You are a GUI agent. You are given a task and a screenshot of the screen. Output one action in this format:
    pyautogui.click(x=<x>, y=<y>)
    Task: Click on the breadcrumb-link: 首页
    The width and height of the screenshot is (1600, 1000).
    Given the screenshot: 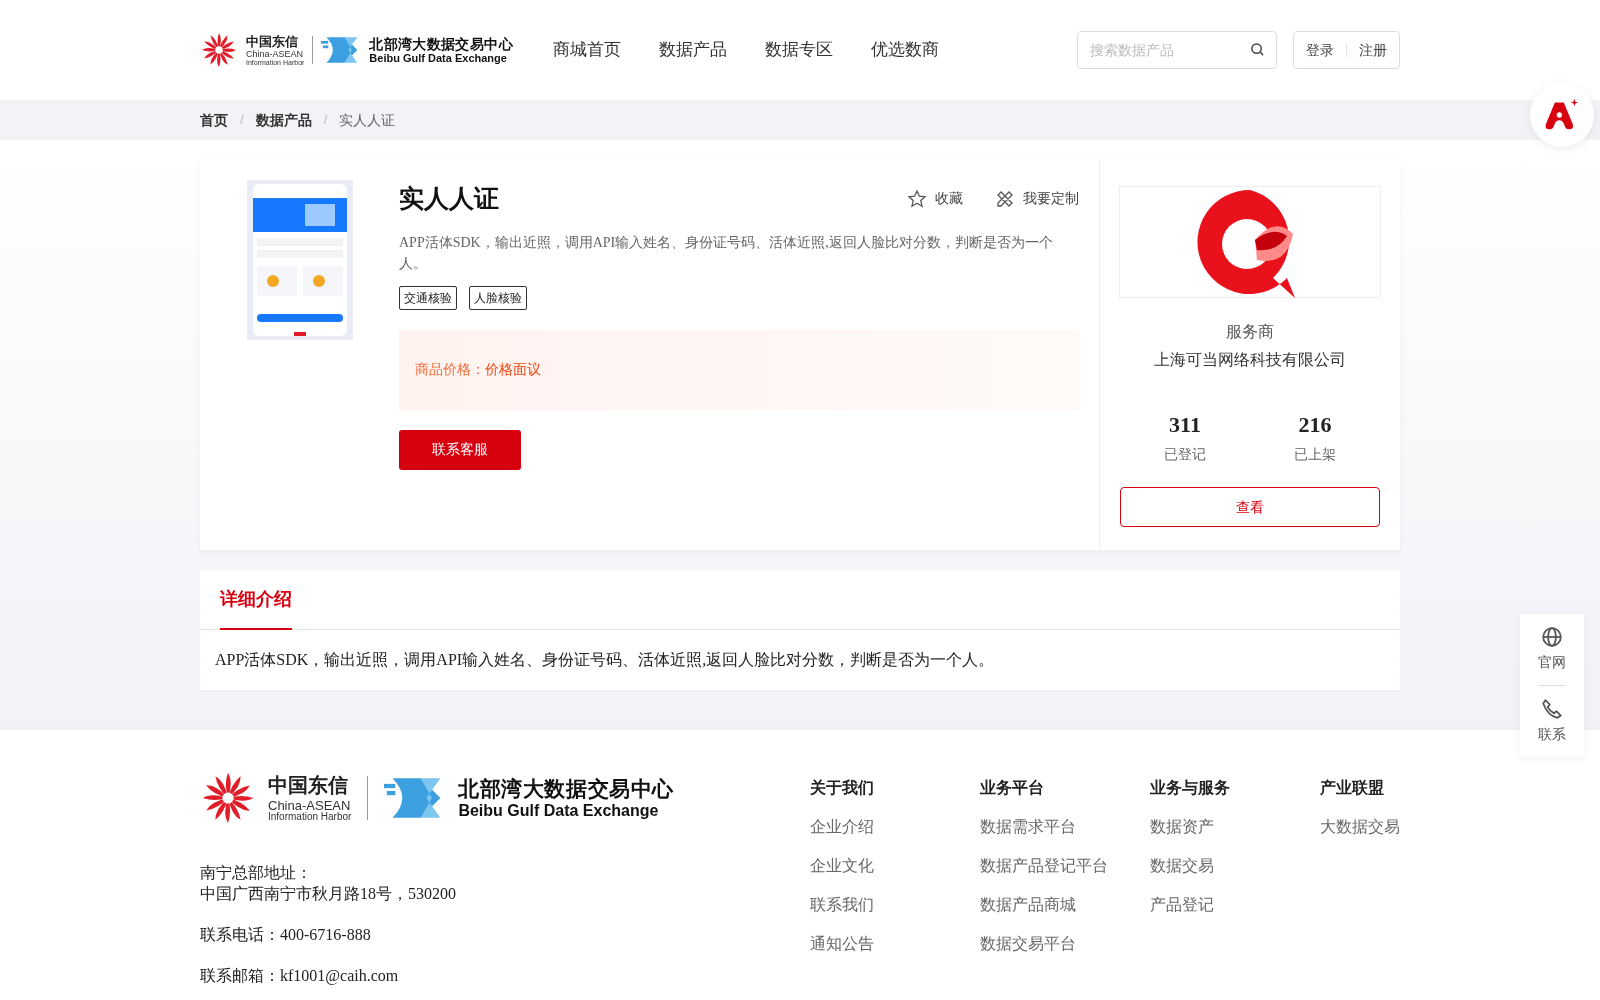 What is the action you would take?
    pyautogui.click(x=214, y=120)
    